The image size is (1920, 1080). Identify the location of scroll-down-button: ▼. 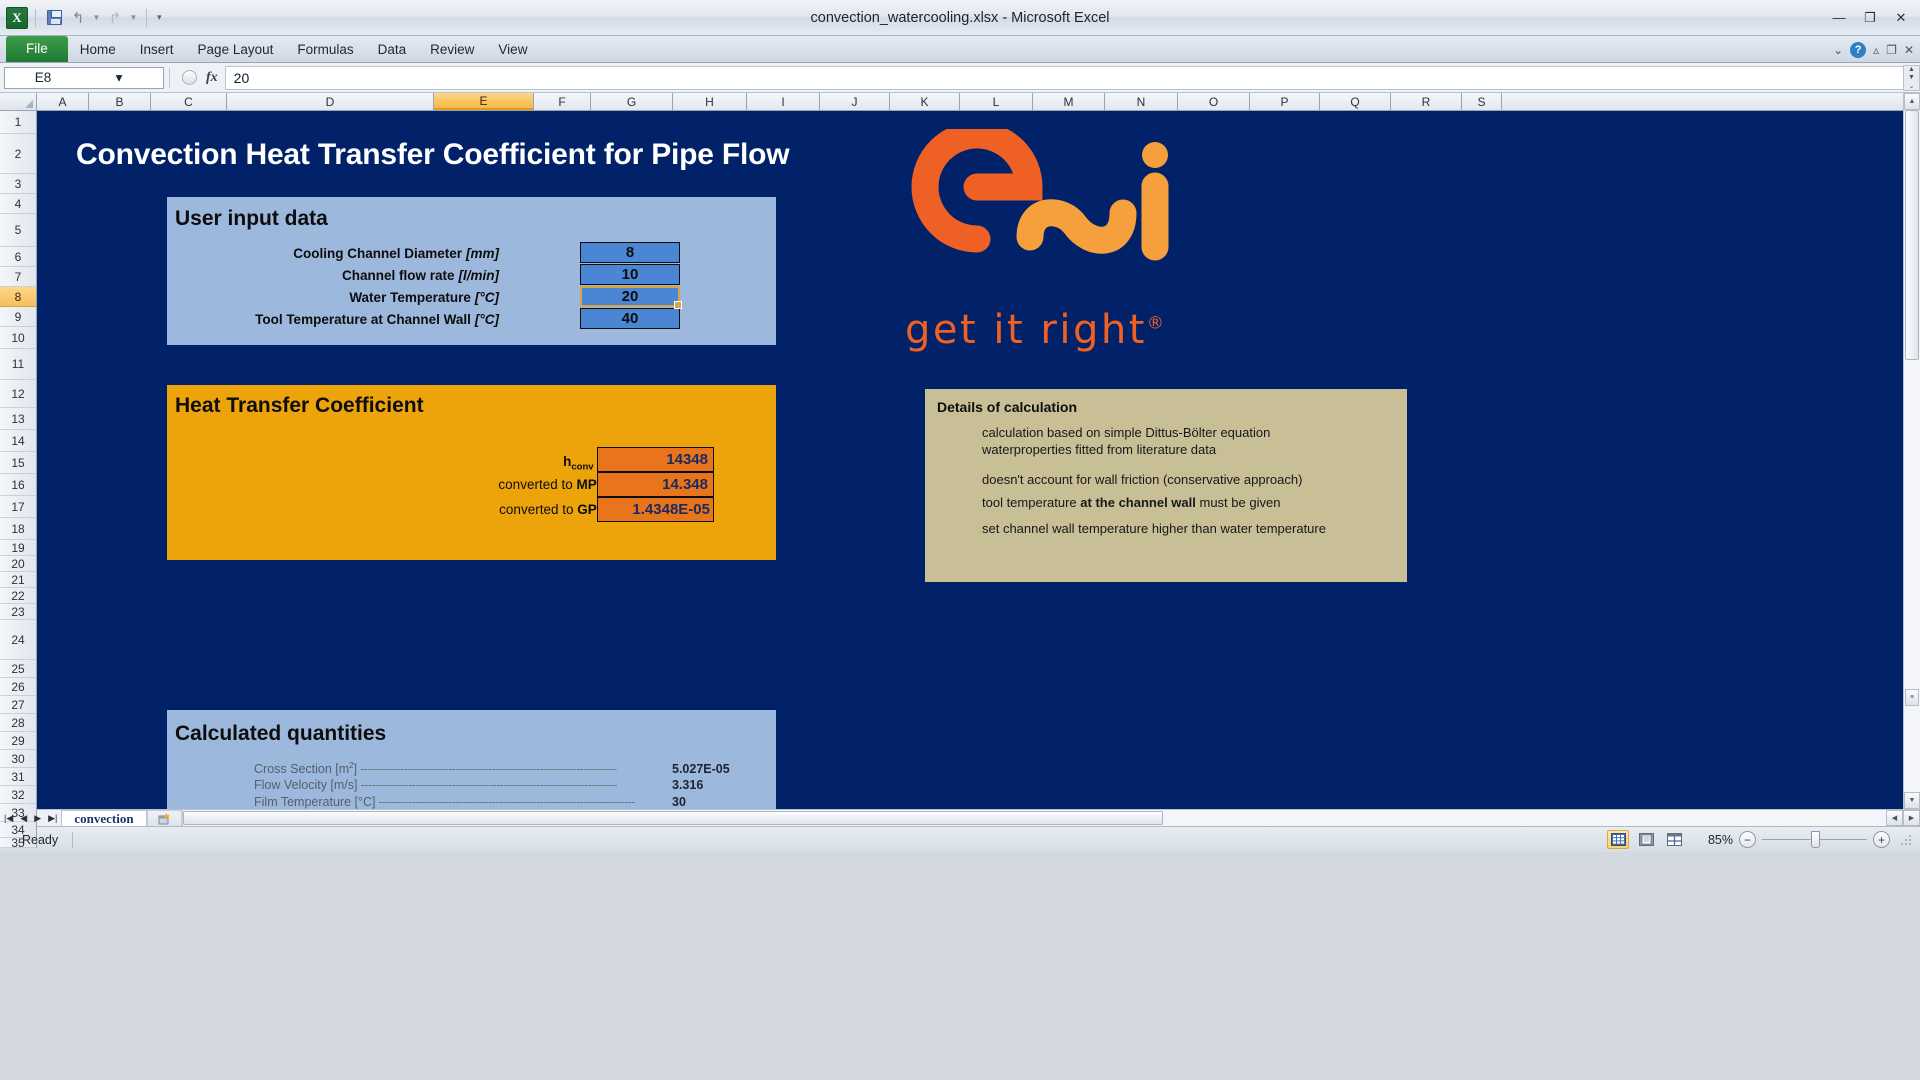
(1912, 800).